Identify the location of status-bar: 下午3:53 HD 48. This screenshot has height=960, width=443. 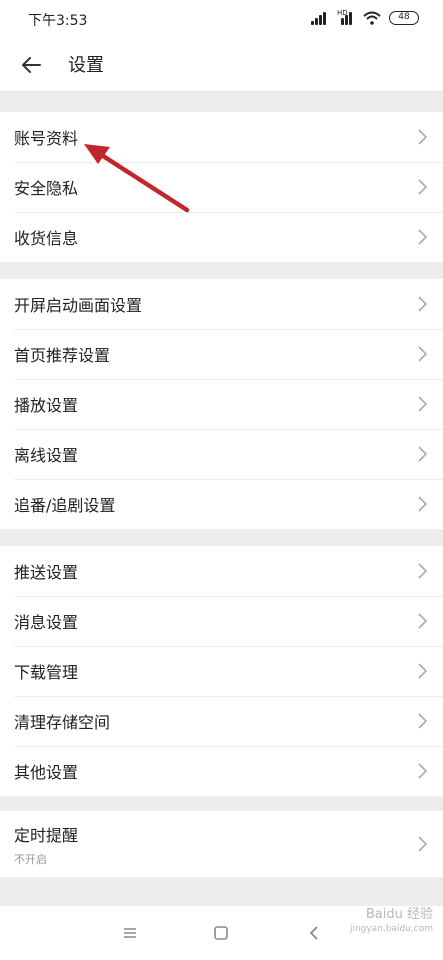
(221, 19).